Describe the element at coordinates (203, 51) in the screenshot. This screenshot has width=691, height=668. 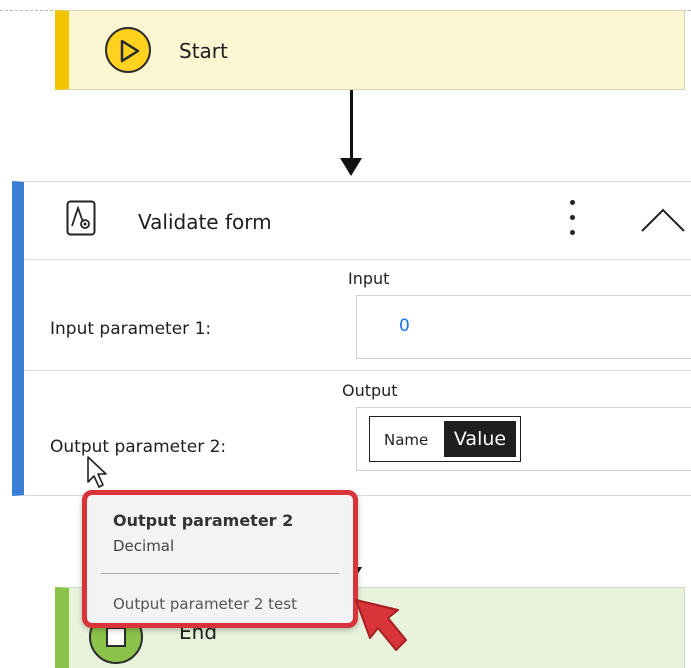
I see `start-label: Start` at that location.